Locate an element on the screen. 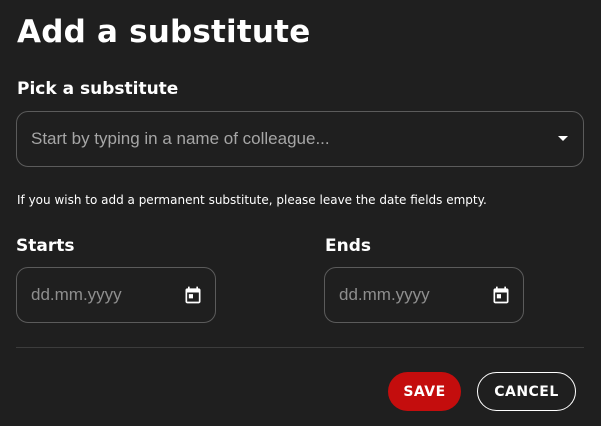 The width and height of the screenshot is (601, 426). substitute-label: Pick a substitute is located at coordinates (98, 89).